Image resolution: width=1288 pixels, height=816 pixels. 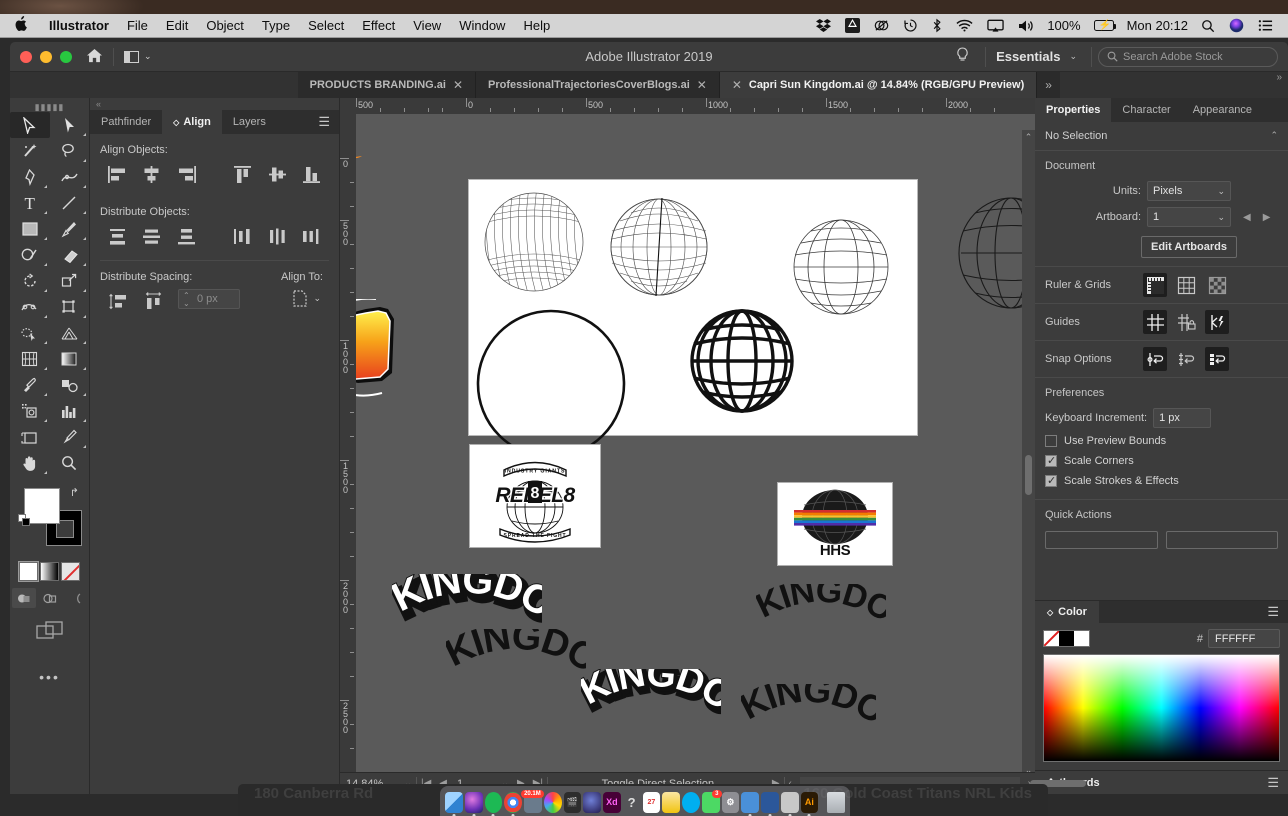 What do you see at coordinates (1161, 461) in the screenshot?
I see `scale-corners-checkbox: Scale Corners` at bounding box center [1161, 461].